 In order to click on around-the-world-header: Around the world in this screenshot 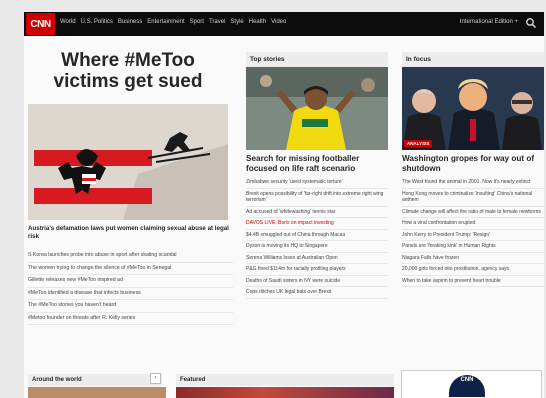, I will do `click(95, 380)`.